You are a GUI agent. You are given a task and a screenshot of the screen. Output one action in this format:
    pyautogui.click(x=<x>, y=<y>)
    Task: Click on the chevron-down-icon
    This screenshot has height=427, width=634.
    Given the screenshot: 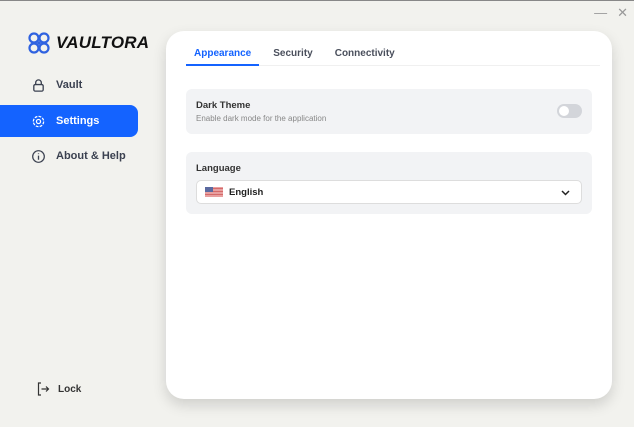 What is the action you would take?
    pyautogui.click(x=565, y=193)
    